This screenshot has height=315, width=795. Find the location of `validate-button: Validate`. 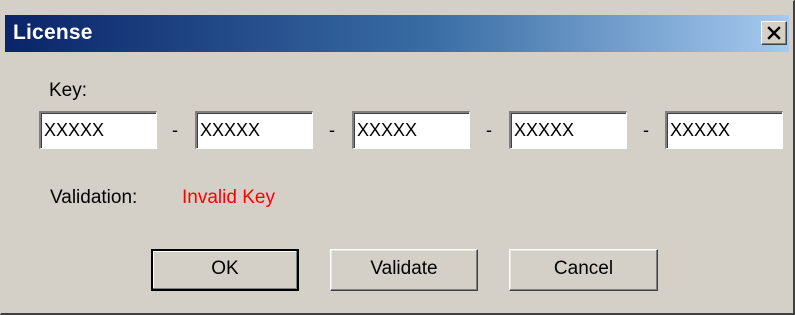

validate-button: Validate is located at coordinates (404, 270).